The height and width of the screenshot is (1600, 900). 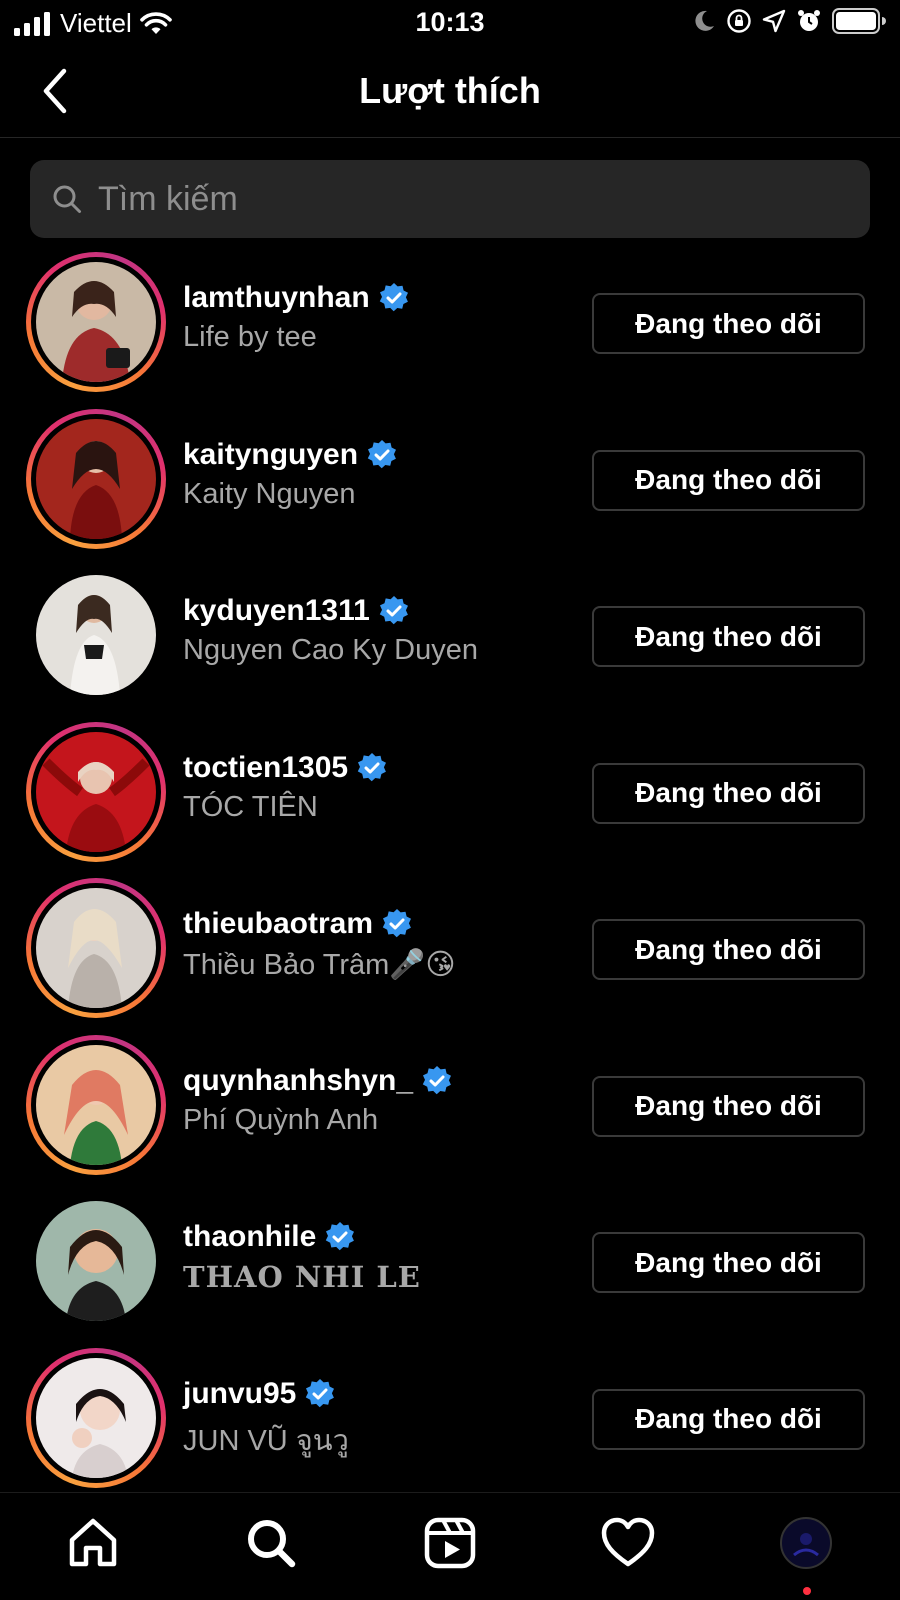 What do you see at coordinates (250, 337) in the screenshot?
I see `full-name: Life by tee` at bounding box center [250, 337].